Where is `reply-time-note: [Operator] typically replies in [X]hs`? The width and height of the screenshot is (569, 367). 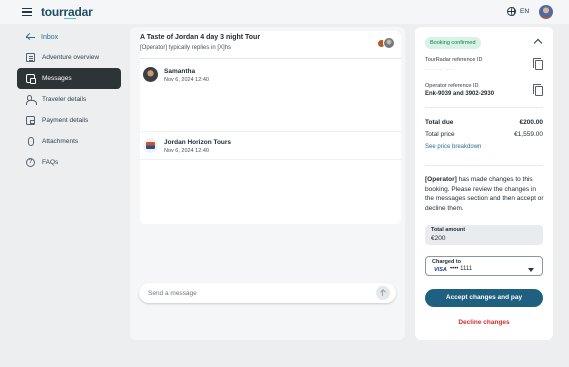
reply-time-note: [Operator] typically replies in [X]hs is located at coordinates (186, 48).